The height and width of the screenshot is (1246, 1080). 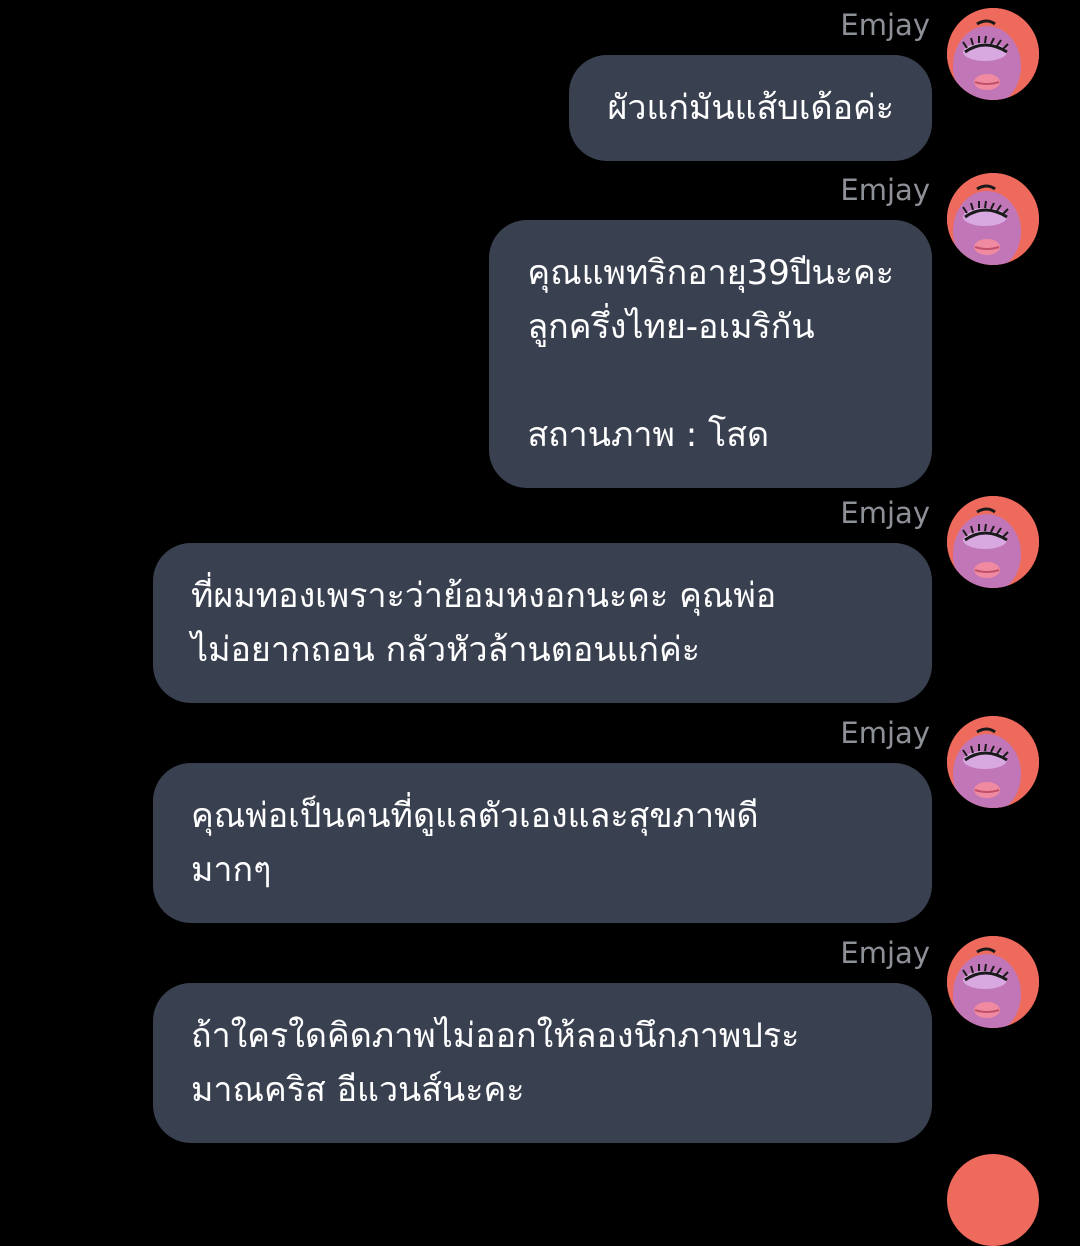 I want to click on message-text: ผัวแก่มันแส้บเด้อค่ะ, so click(x=750, y=108).